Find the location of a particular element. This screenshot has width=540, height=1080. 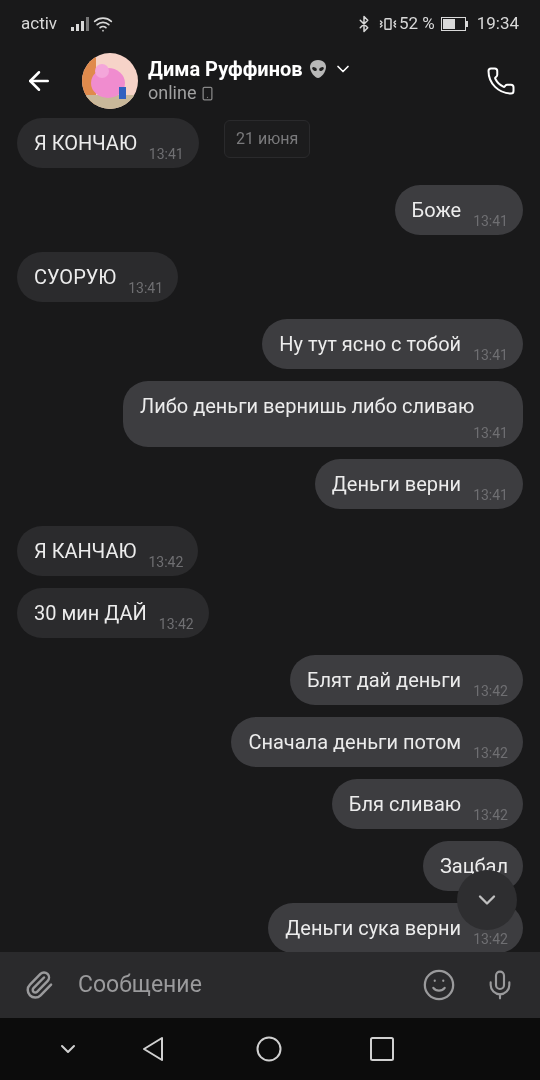

recents-nav-button is located at coordinates (382, 1049).